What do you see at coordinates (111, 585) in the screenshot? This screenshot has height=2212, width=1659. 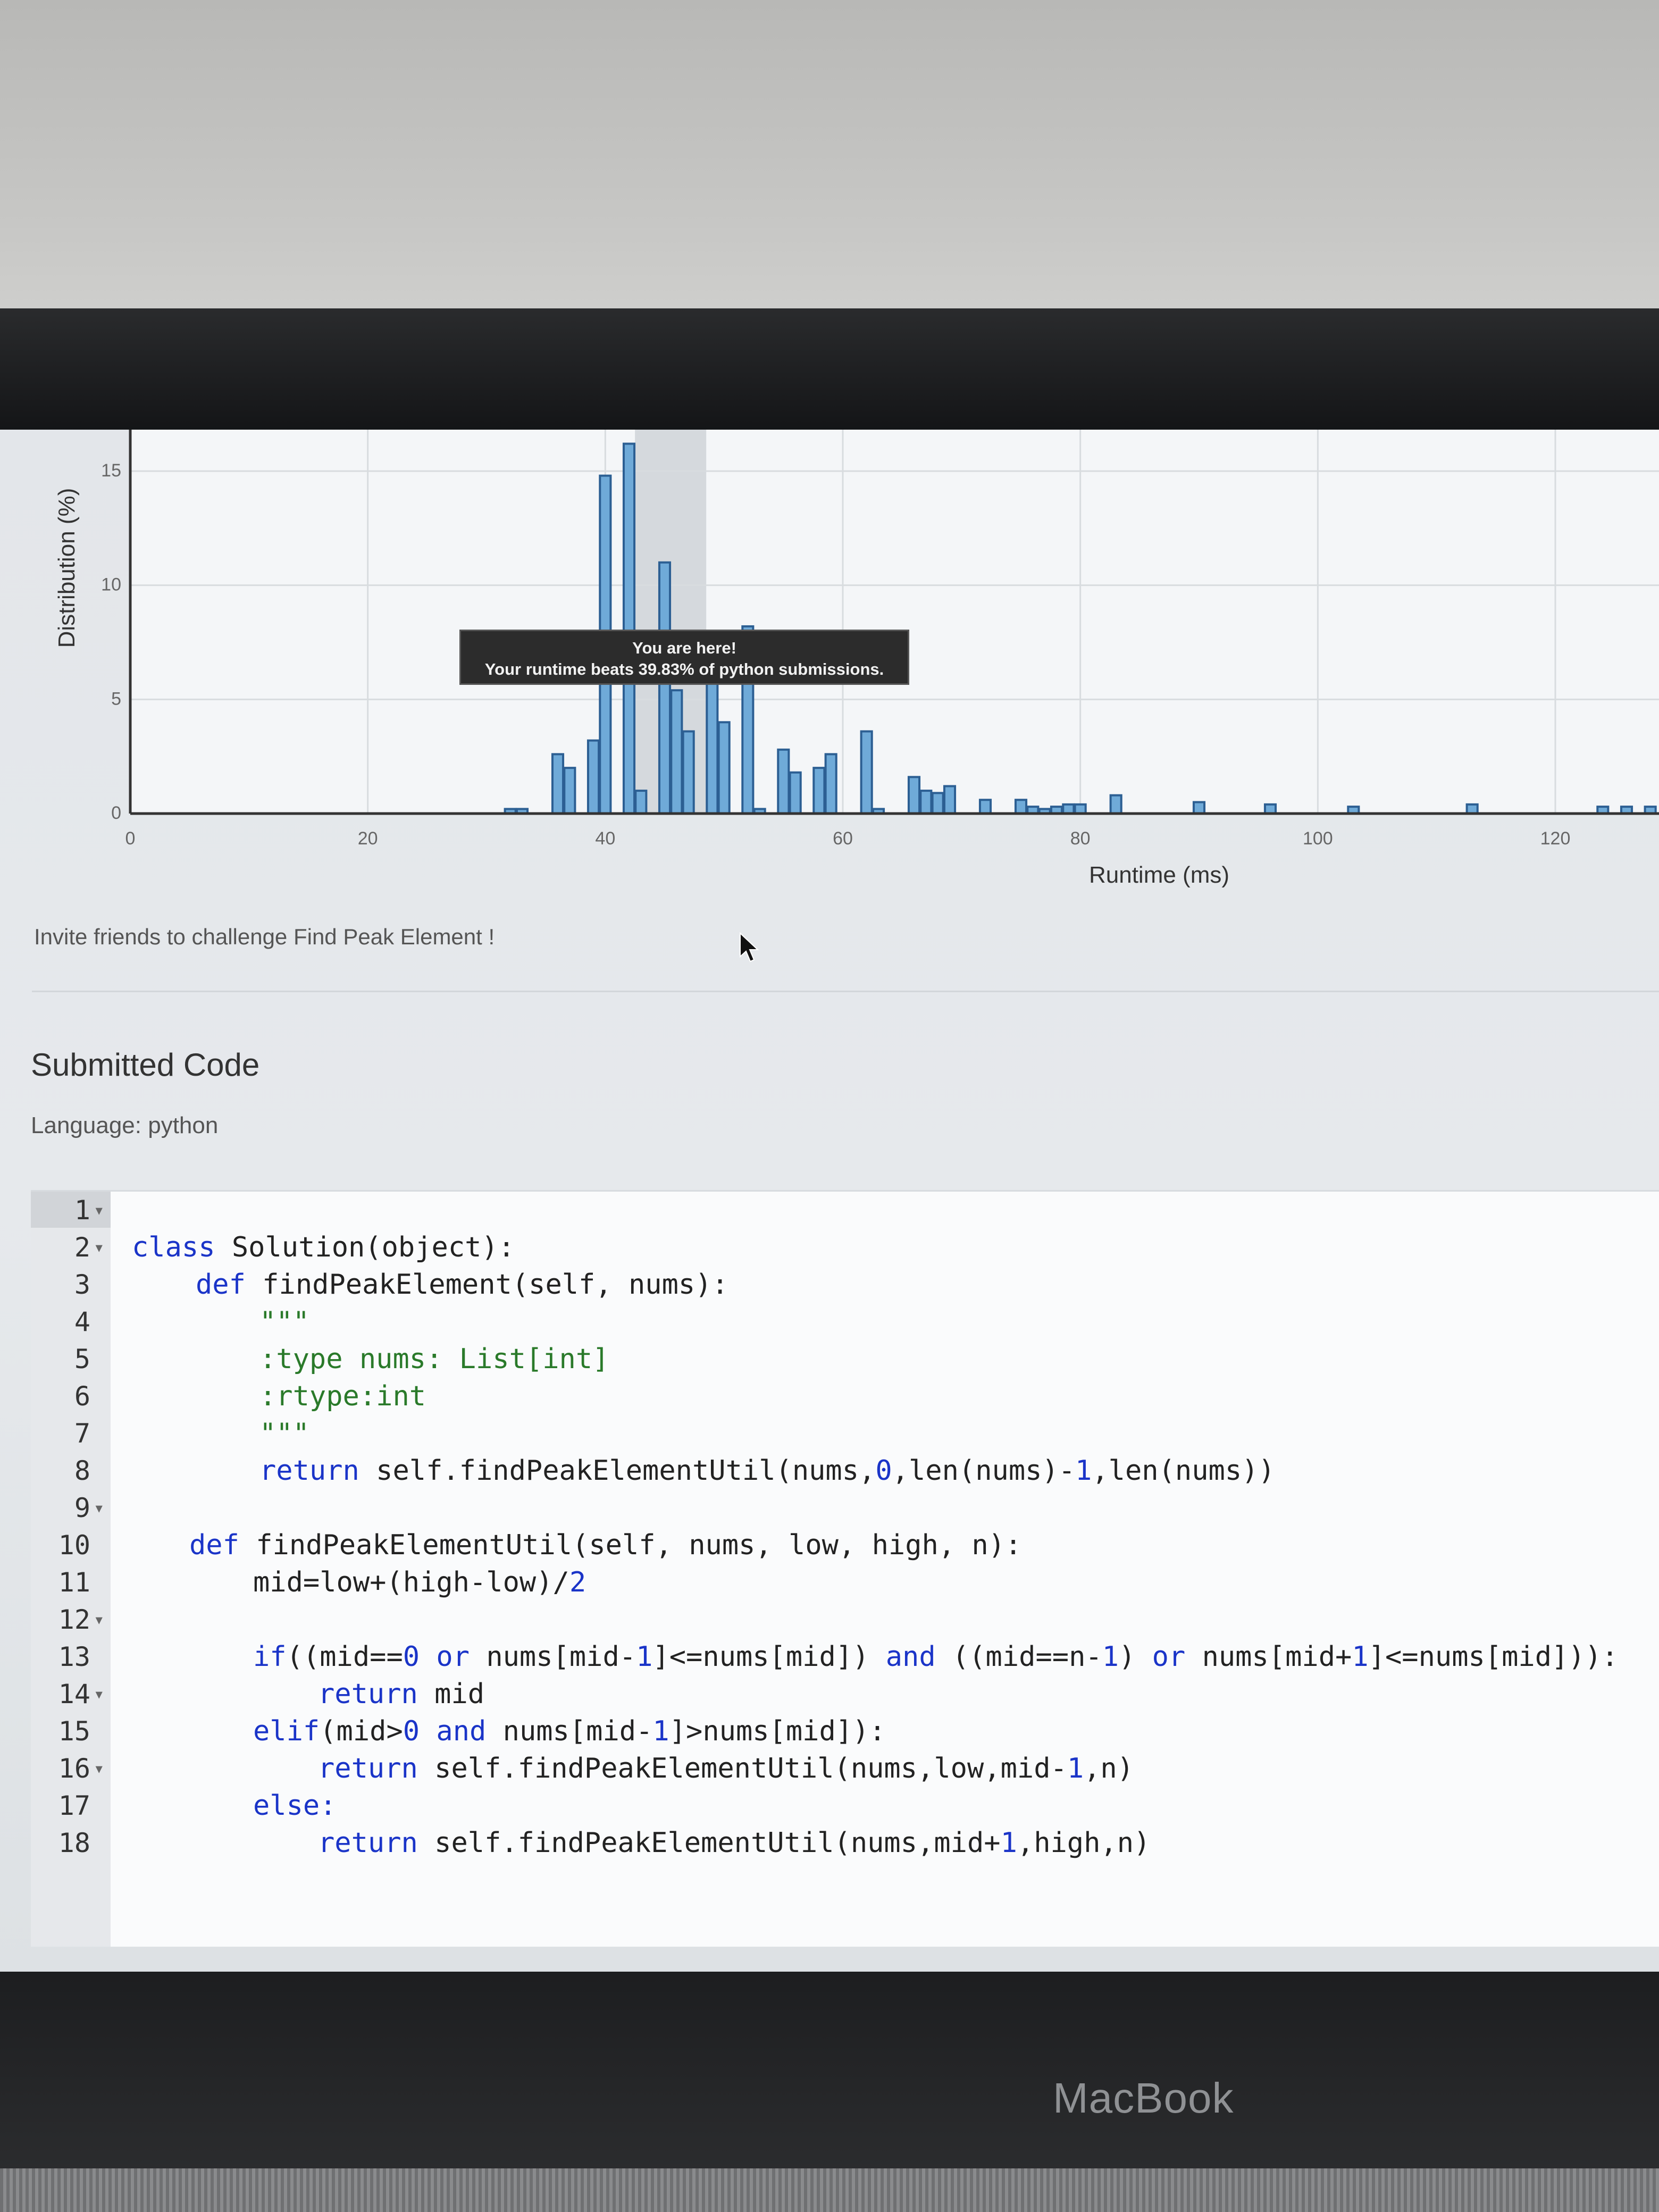 I see `y-tick-label: 10` at bounding box center [111, 585].